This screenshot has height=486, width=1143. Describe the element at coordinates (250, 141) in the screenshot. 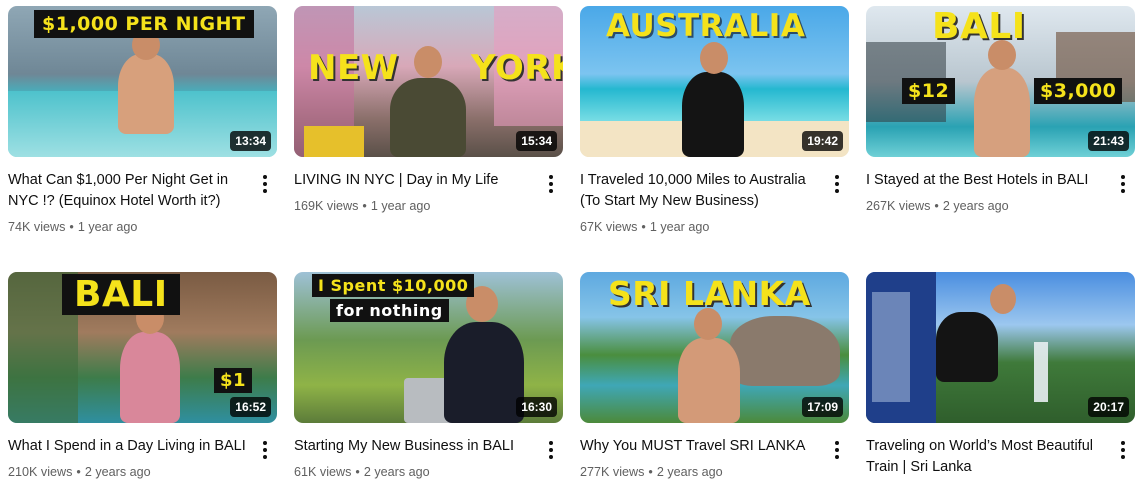

I see `duration-badge: 13:34` at that location.